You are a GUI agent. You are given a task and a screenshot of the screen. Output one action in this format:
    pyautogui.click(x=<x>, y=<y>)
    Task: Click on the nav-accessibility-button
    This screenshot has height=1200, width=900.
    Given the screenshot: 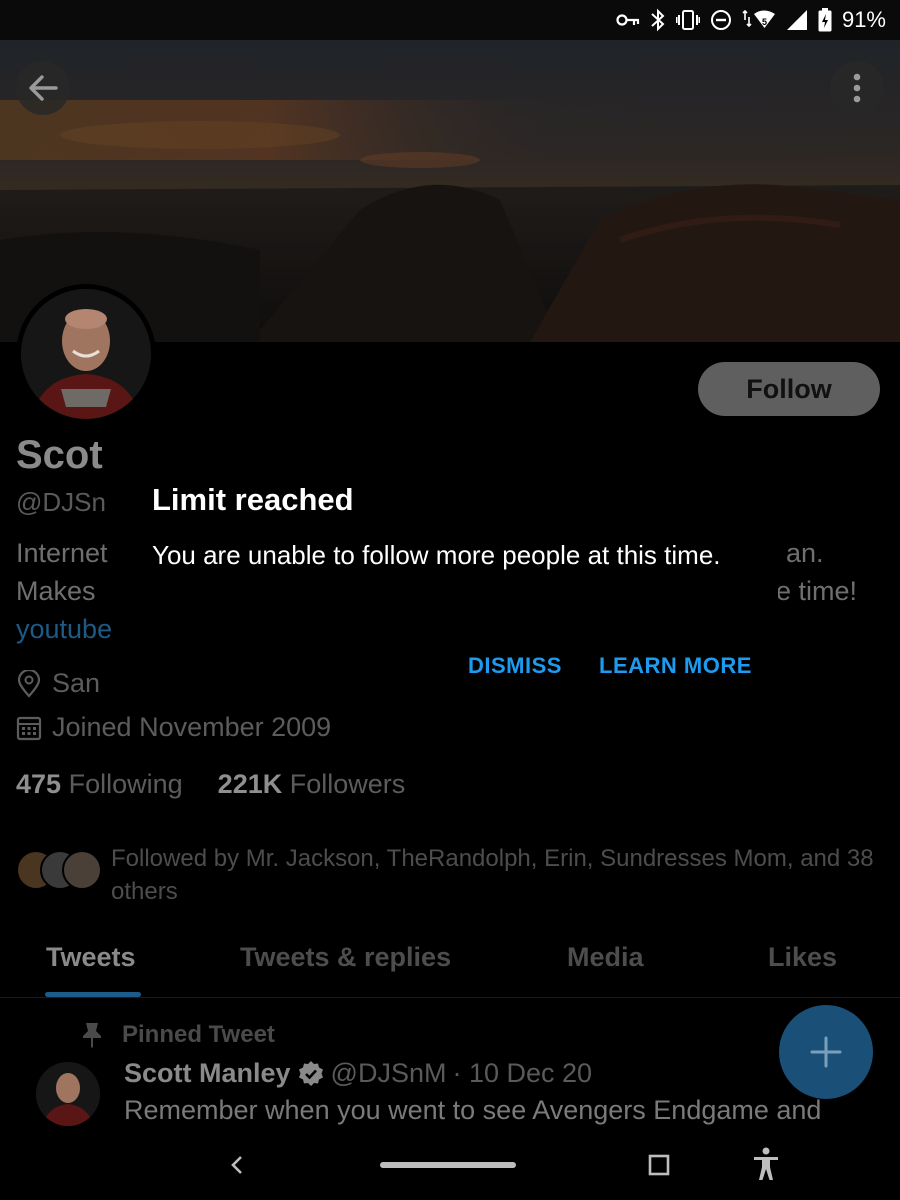 What is the action you would take?
    pyautogui.click(x=766, y=1164)
    